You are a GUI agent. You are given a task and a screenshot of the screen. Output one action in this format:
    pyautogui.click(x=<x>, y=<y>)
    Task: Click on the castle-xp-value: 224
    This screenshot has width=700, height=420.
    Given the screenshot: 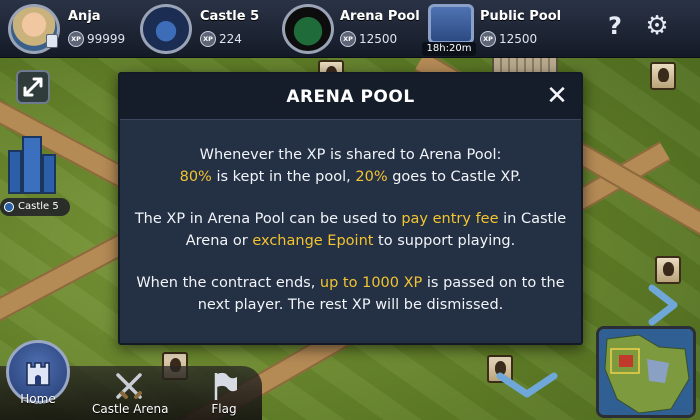 What is the action you would take?
    pyautogui.click(x=230, y=39)
    